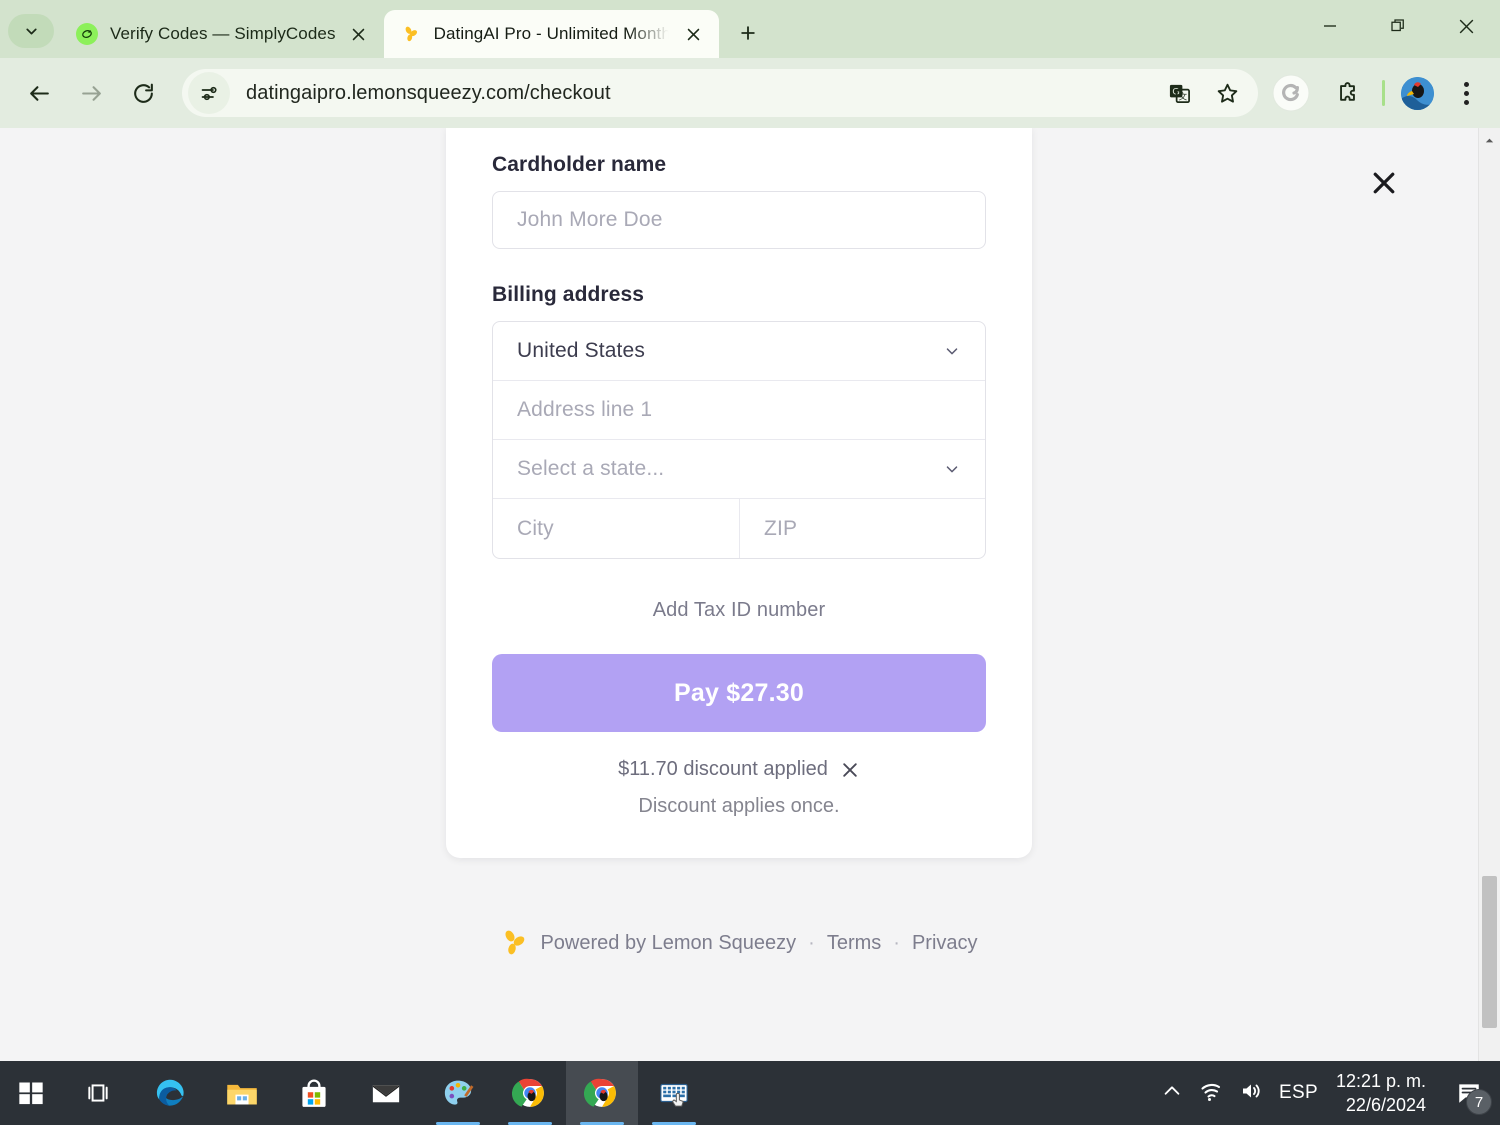  I want to click on scroll-up-button, so click(1489, 140).